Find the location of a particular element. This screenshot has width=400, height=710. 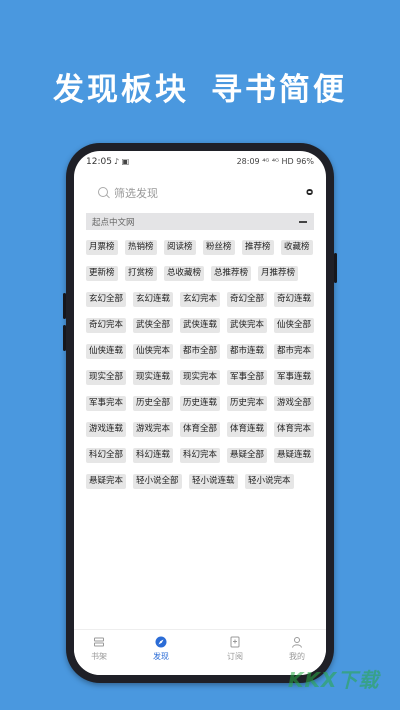

rank-tag: 悬疑完本 is located at coordinates (106, 481).